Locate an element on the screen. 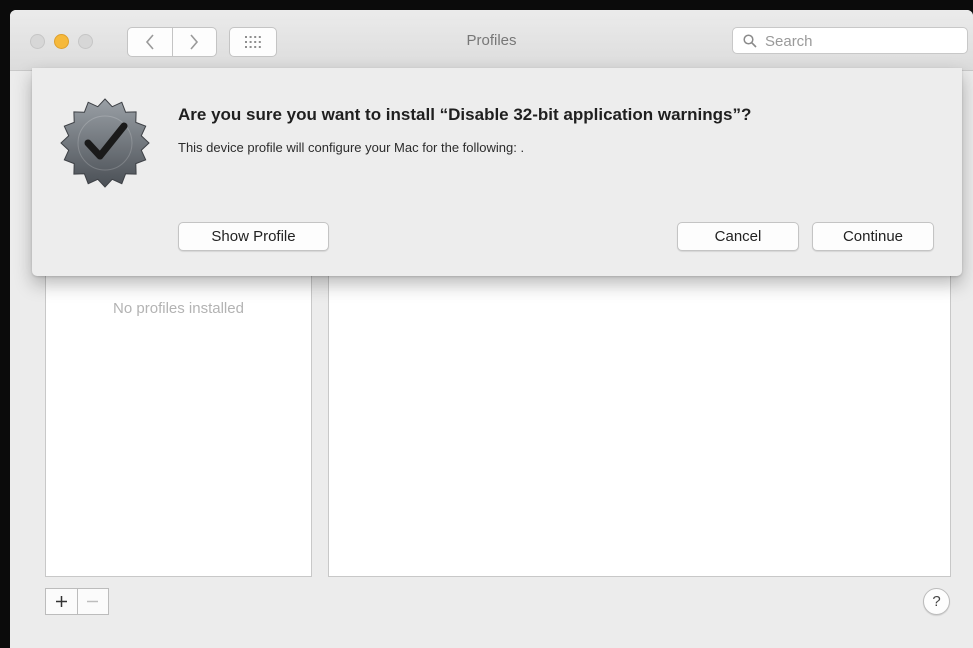 This screenshot has width=973, height=648. empty-list-text: No profiles installed is located at coordinates (178, 308).